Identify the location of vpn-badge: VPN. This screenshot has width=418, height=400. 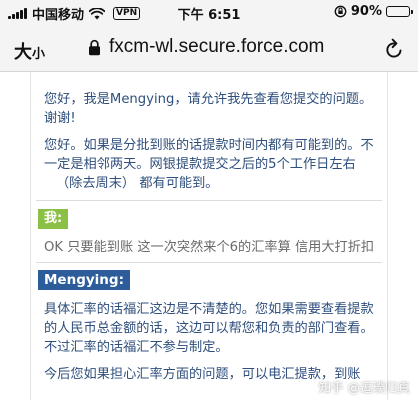
(127, 13).